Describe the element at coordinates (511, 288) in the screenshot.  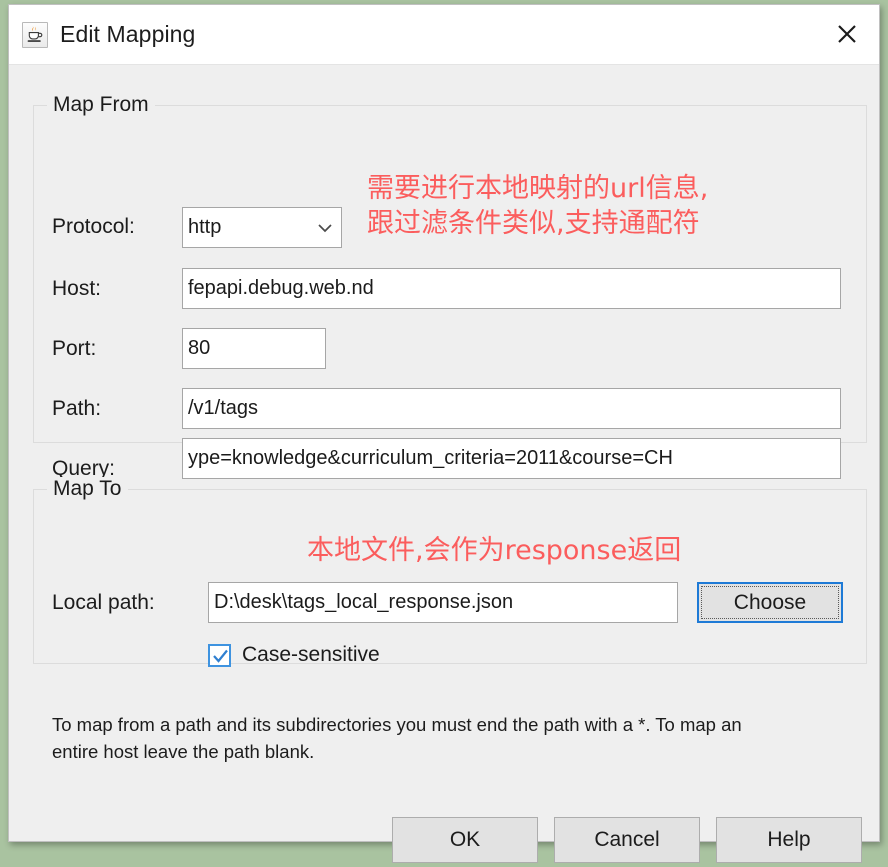
I see `host-input: fepapi.debug.web.nd` at that location.